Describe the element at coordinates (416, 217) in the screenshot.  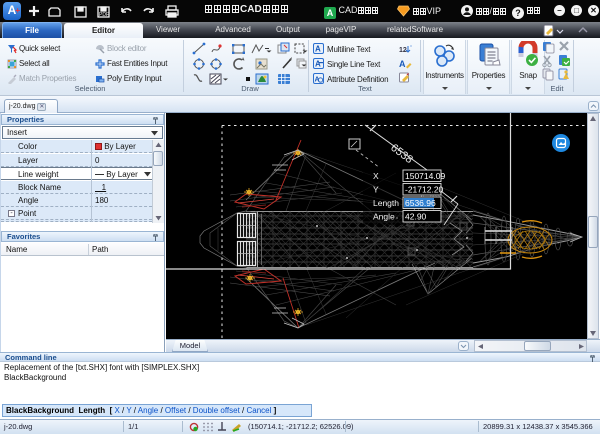
I see `svg-text: 42.90` at that location.